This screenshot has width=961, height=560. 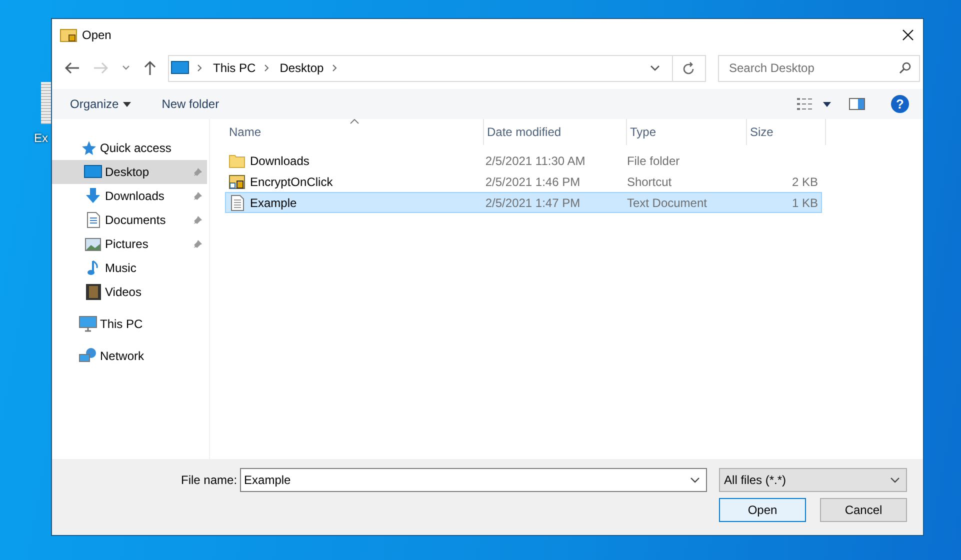 What do you see at coordinates (805, 104) in the screenshot?
I see `view-list-icon` at bounding box center [805, 104].